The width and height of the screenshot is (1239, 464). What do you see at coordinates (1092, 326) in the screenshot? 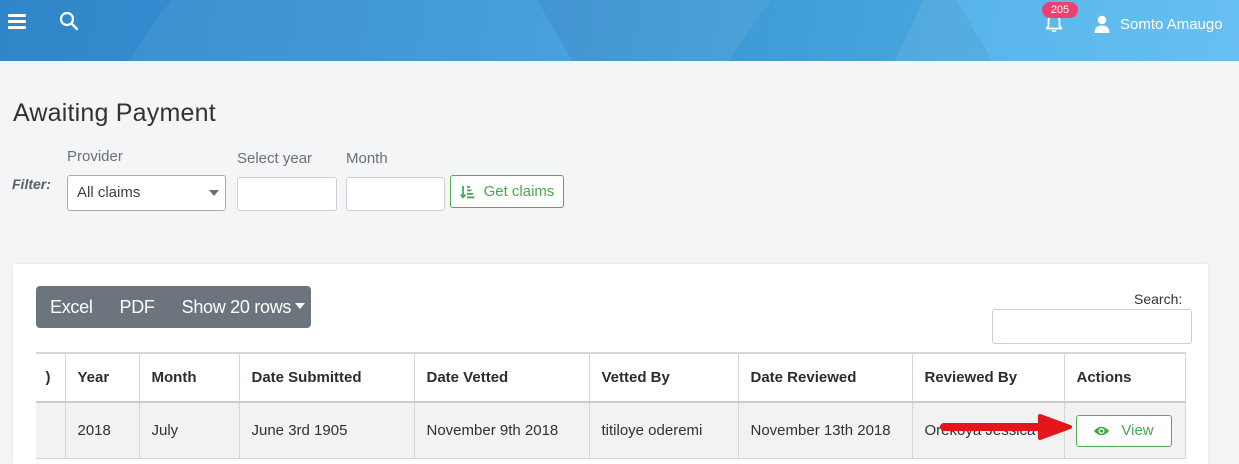
I see `table-search-input` at bounding box center [1092, 326].